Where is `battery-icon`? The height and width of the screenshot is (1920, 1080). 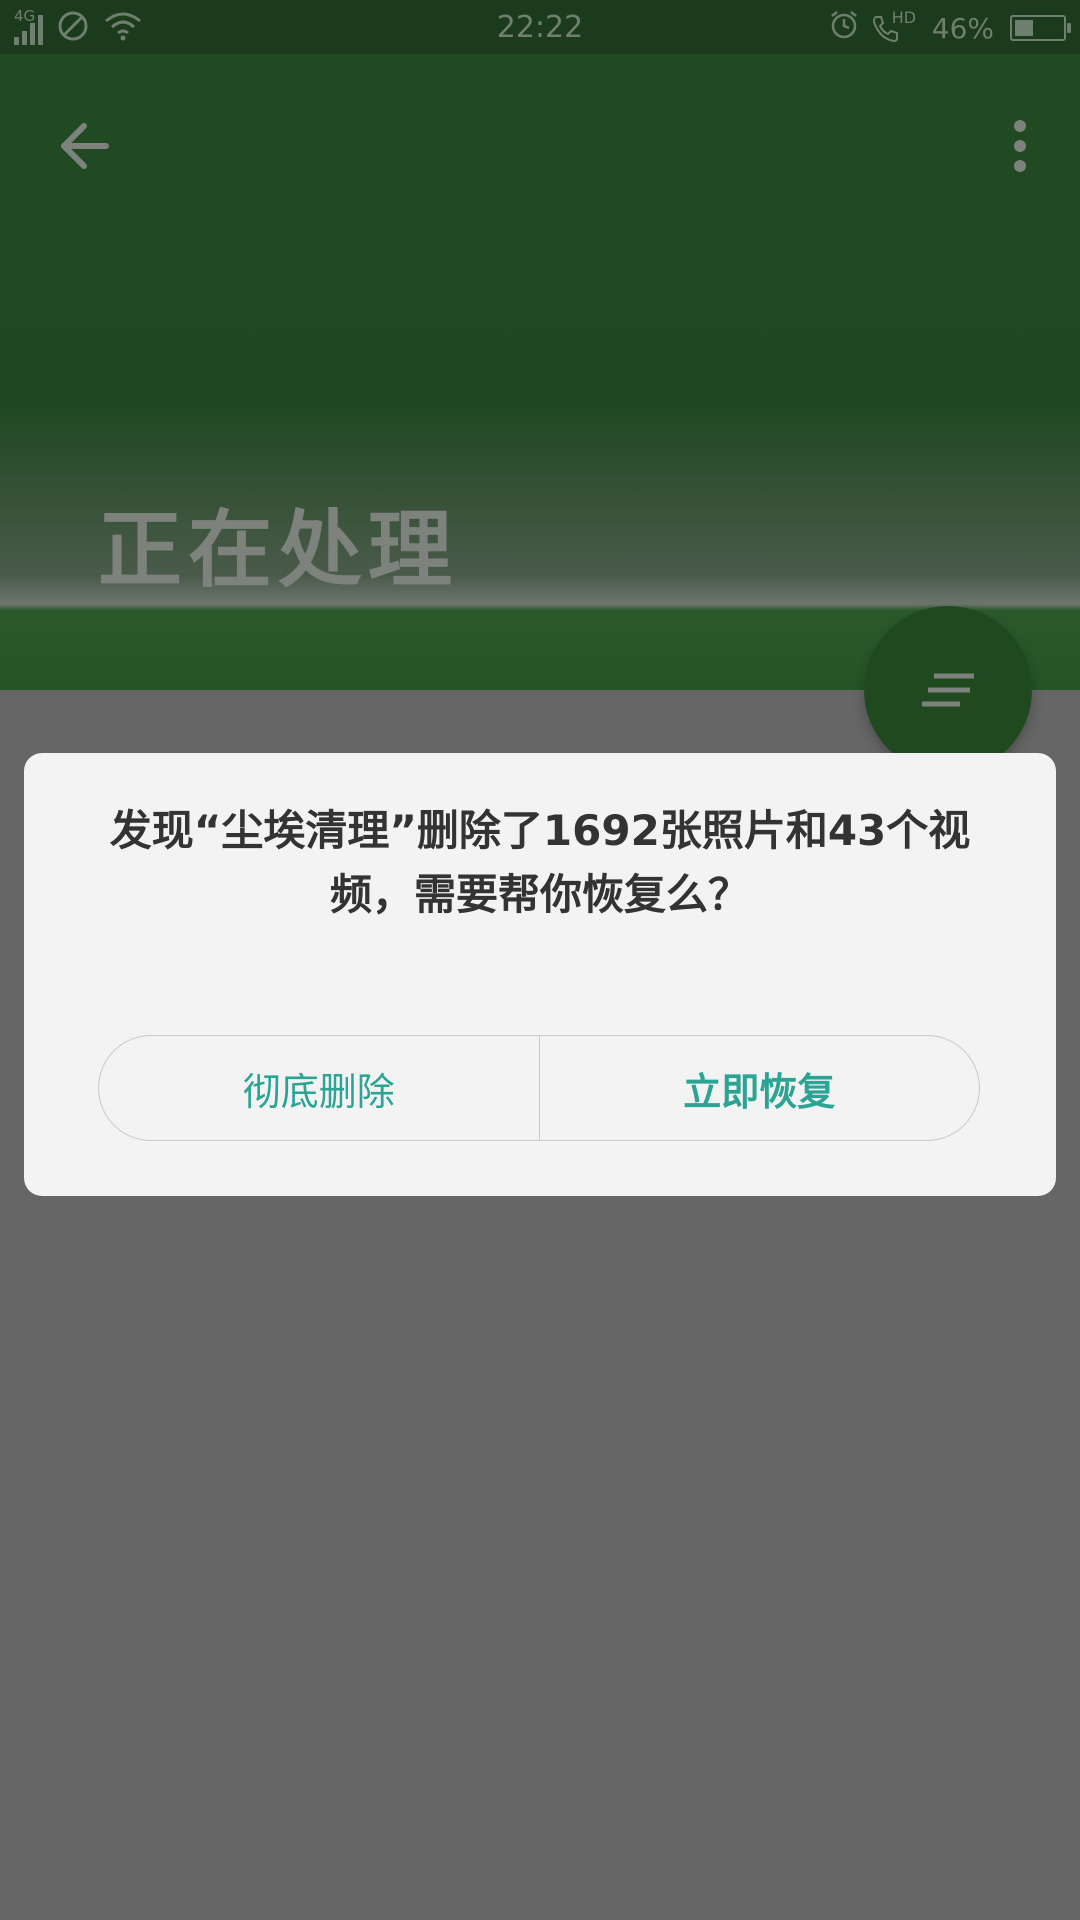 battery-icon is located at coordinates (1040, 28).